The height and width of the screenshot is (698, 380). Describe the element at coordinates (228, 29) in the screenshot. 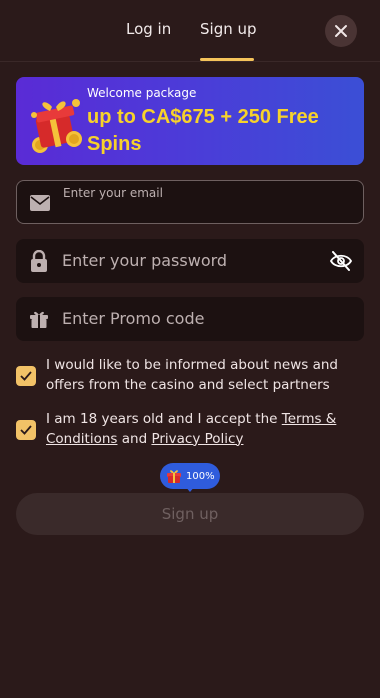

I see `tab-signup: Sign up` at that location.